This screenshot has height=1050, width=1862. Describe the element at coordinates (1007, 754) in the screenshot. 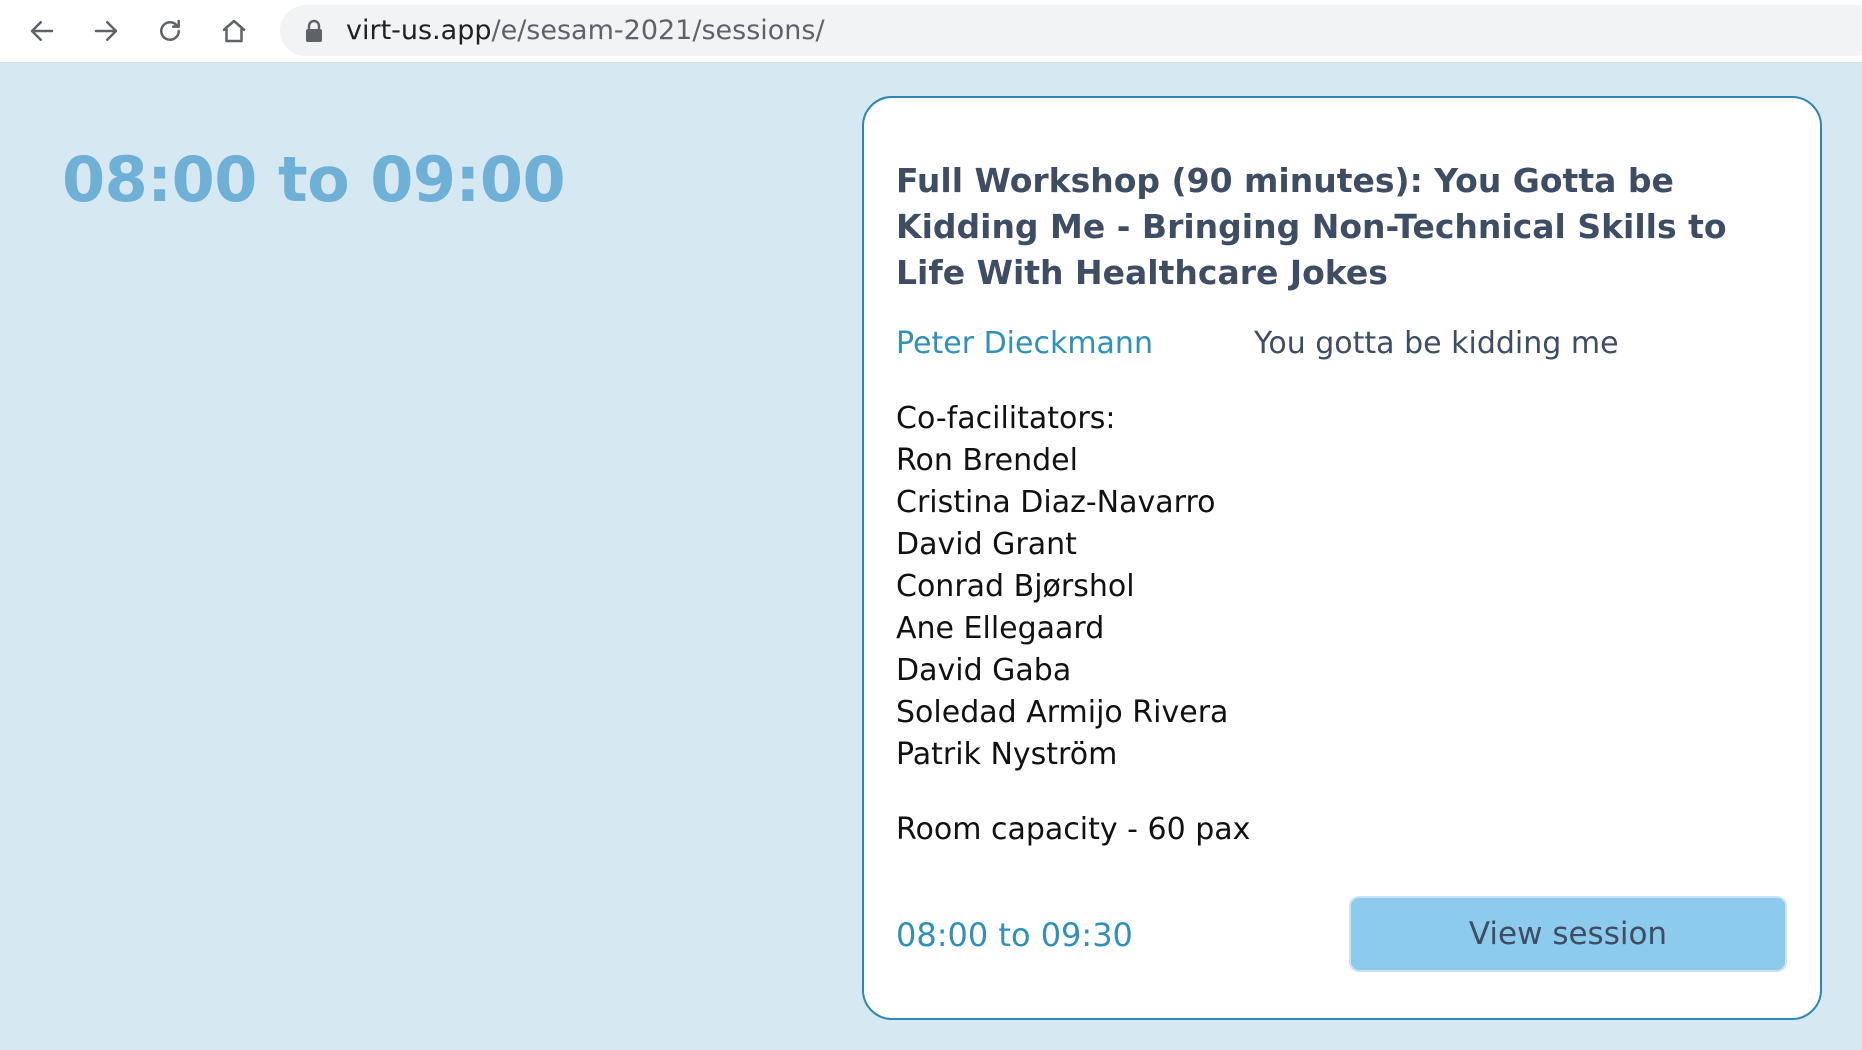

I see `cofacilitator-name: Patrik Nyström` at that location.